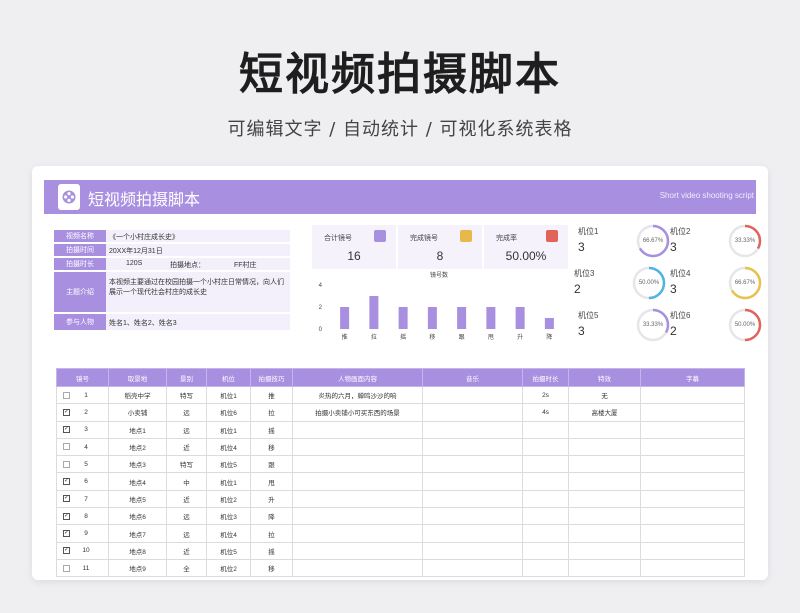  Describe the element at coordinates (228, 447) in the screenshot. I see `cell-cam: 机位4` at that location.